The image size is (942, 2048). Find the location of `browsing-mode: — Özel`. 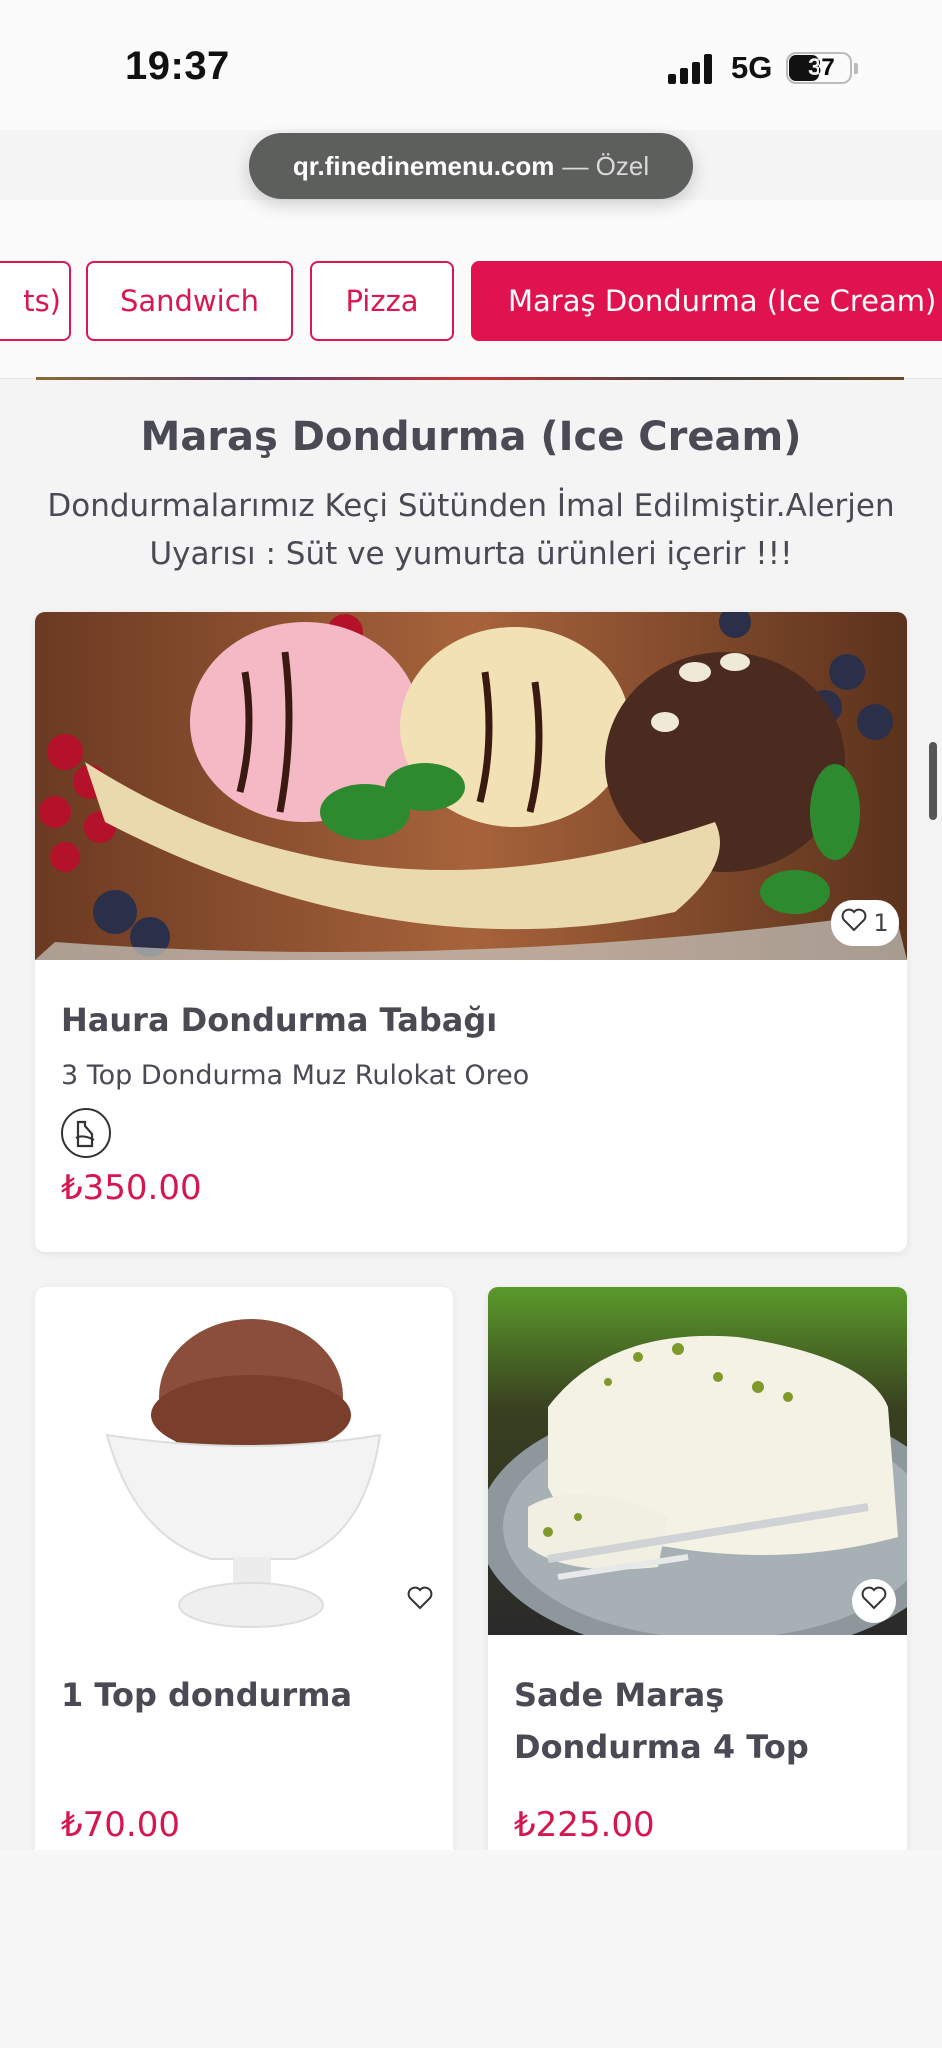

browsing-mode: — Özel is located at coordinates (606, 165).